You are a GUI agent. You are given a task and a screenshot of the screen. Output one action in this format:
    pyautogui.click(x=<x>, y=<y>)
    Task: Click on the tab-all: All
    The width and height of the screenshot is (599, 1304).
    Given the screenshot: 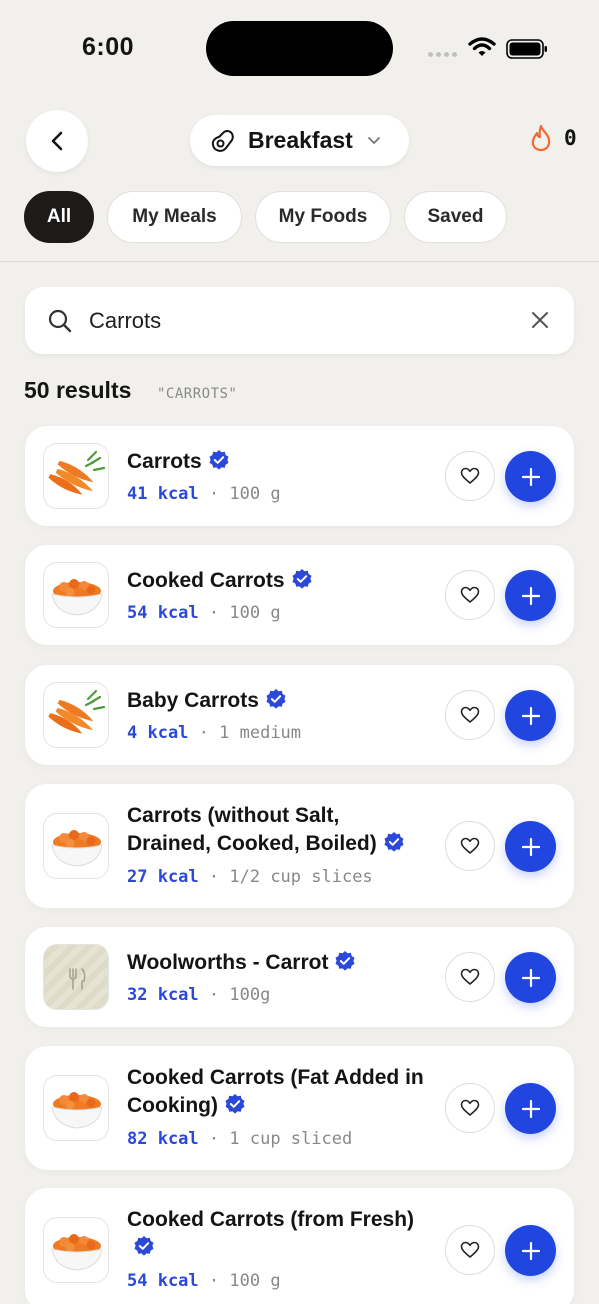 What is the action you would take?
    pyautogui.click(x=59, y=217)
    